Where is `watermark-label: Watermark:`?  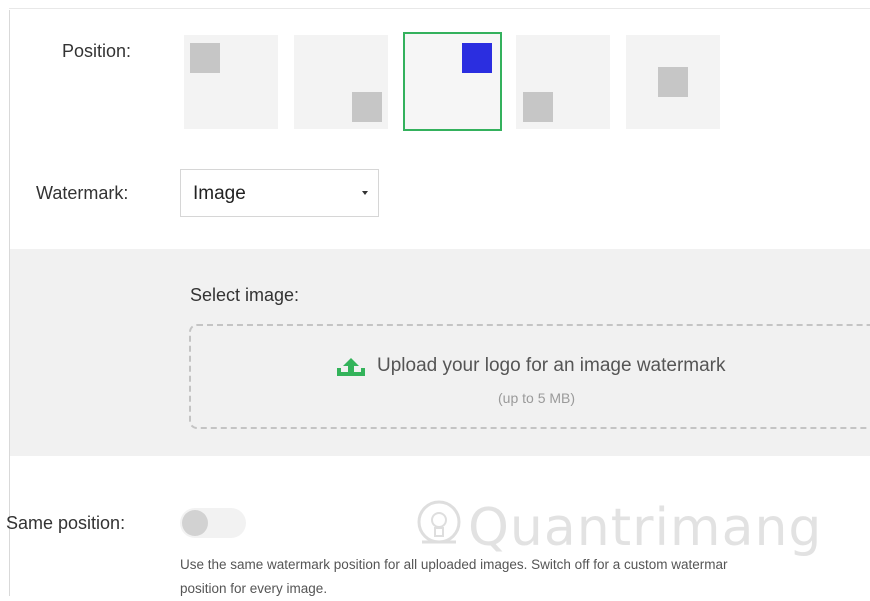 watermark-label: Watermark: is located at coordinates (82, 193).